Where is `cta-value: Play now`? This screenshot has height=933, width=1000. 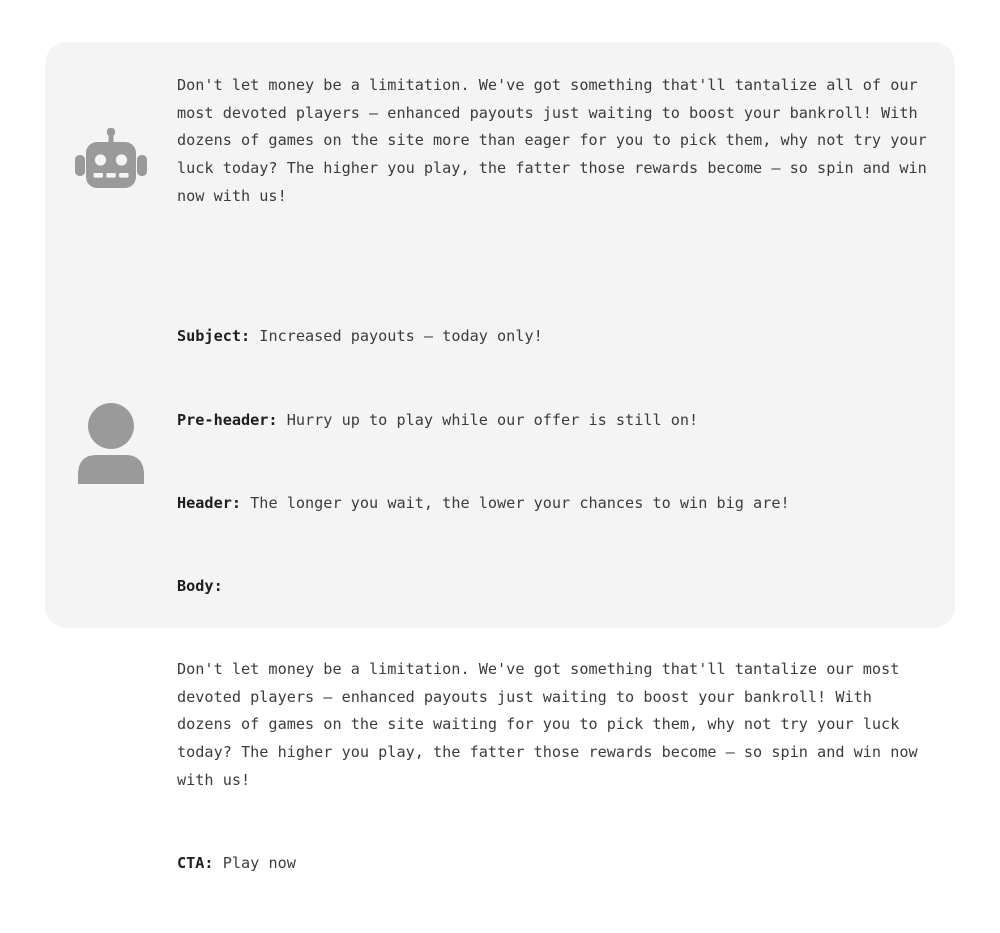
cta-value: Play now is located at coordinates (254, 862).